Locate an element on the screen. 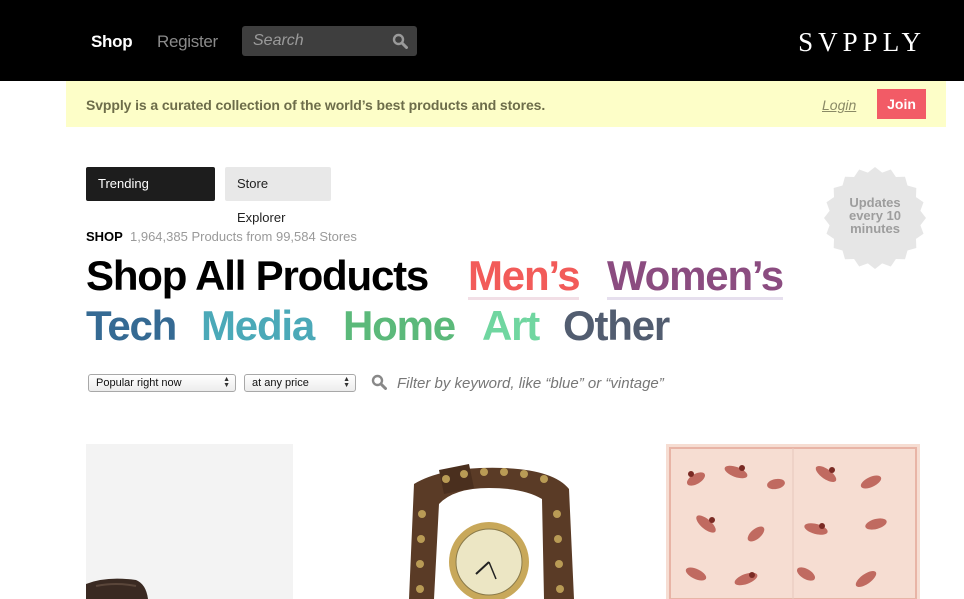 This screenshot has height=599, width=964. svpply-logo: SVPPLY is located at coordinates (862, 42).